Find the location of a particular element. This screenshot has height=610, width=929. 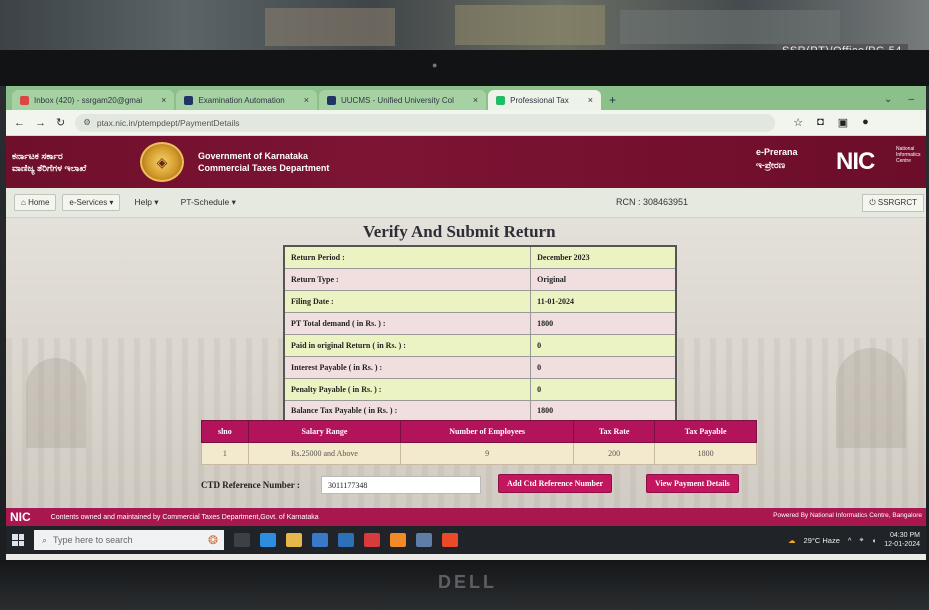

add-ctd-button: Add Ctd Reference Number is located at coordinates (555, 483).